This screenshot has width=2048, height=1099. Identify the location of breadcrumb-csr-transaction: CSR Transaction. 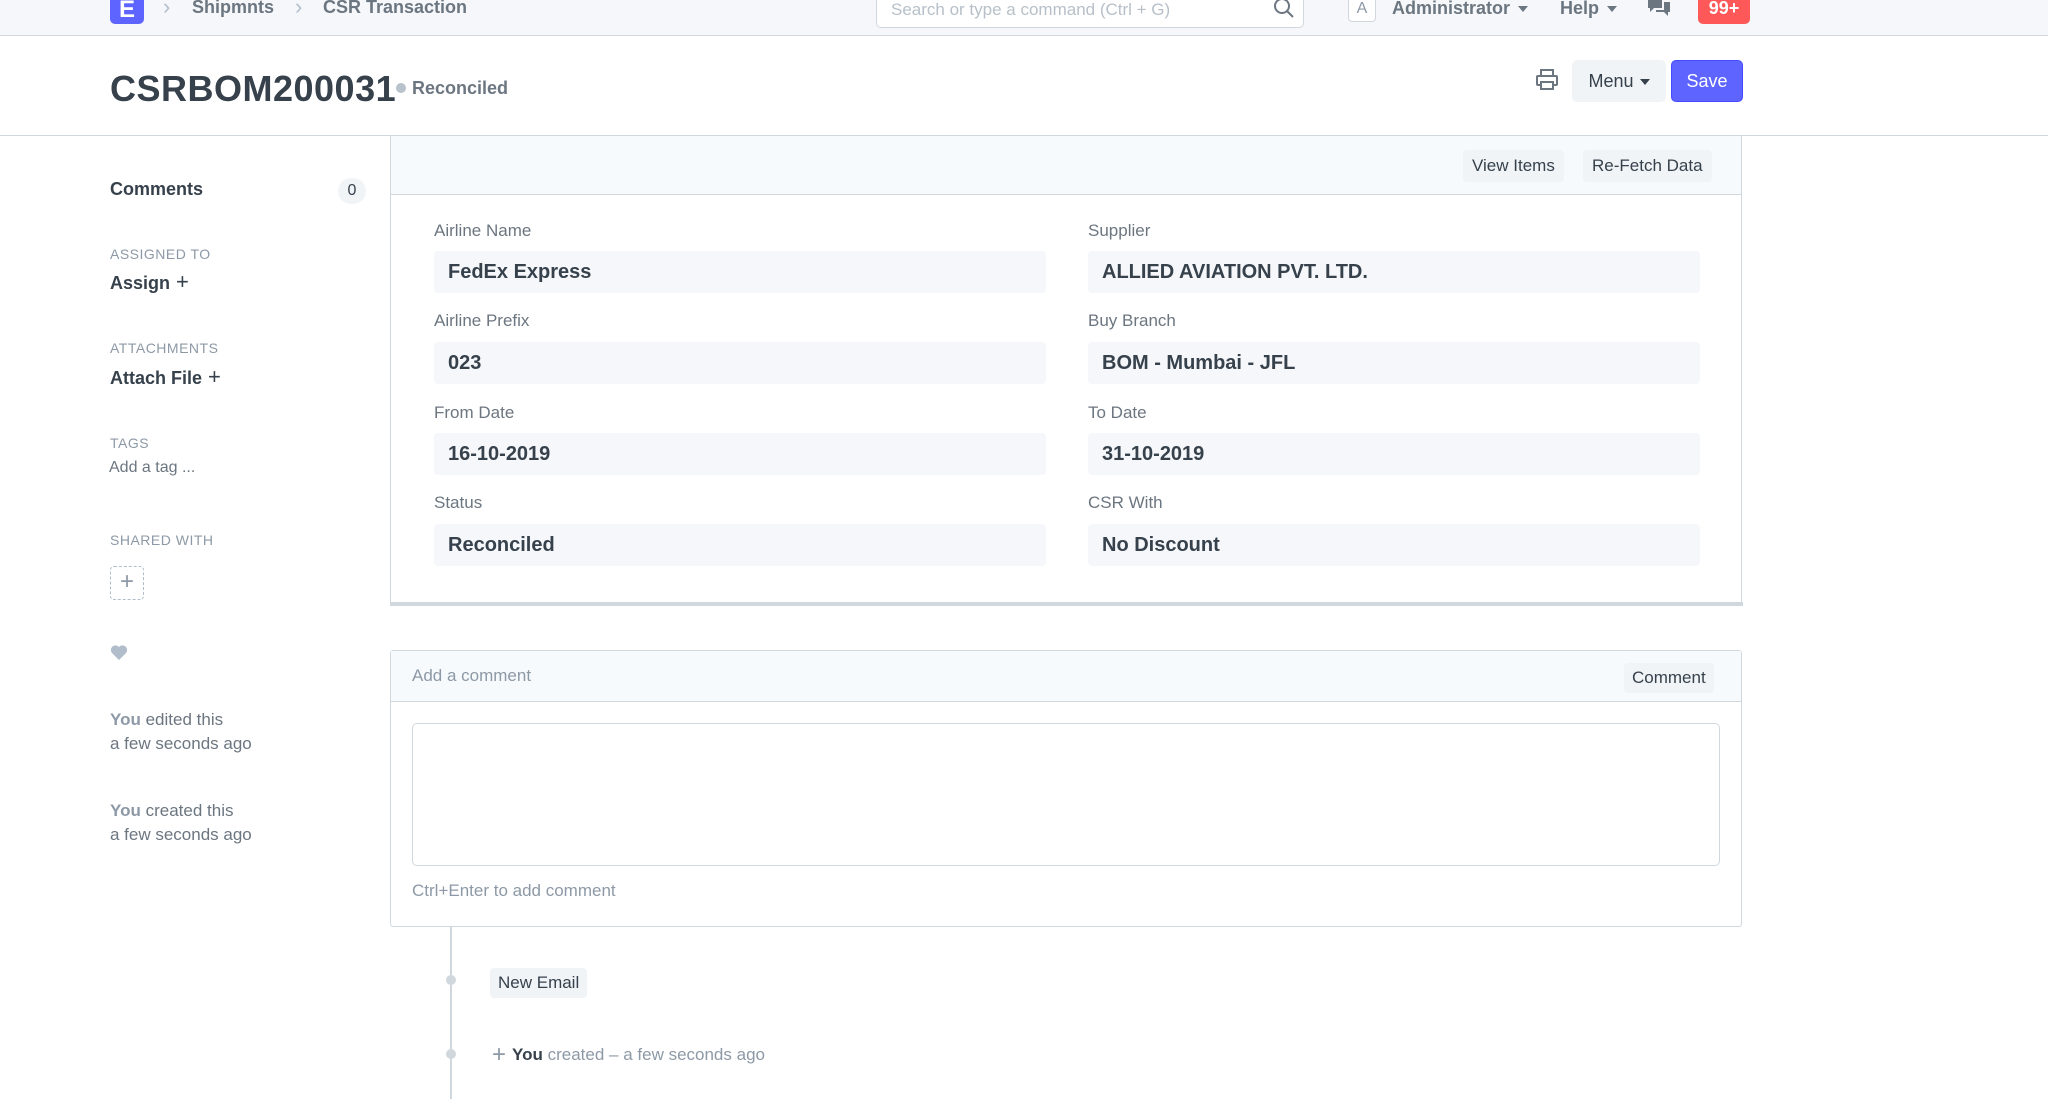
(395, 8).